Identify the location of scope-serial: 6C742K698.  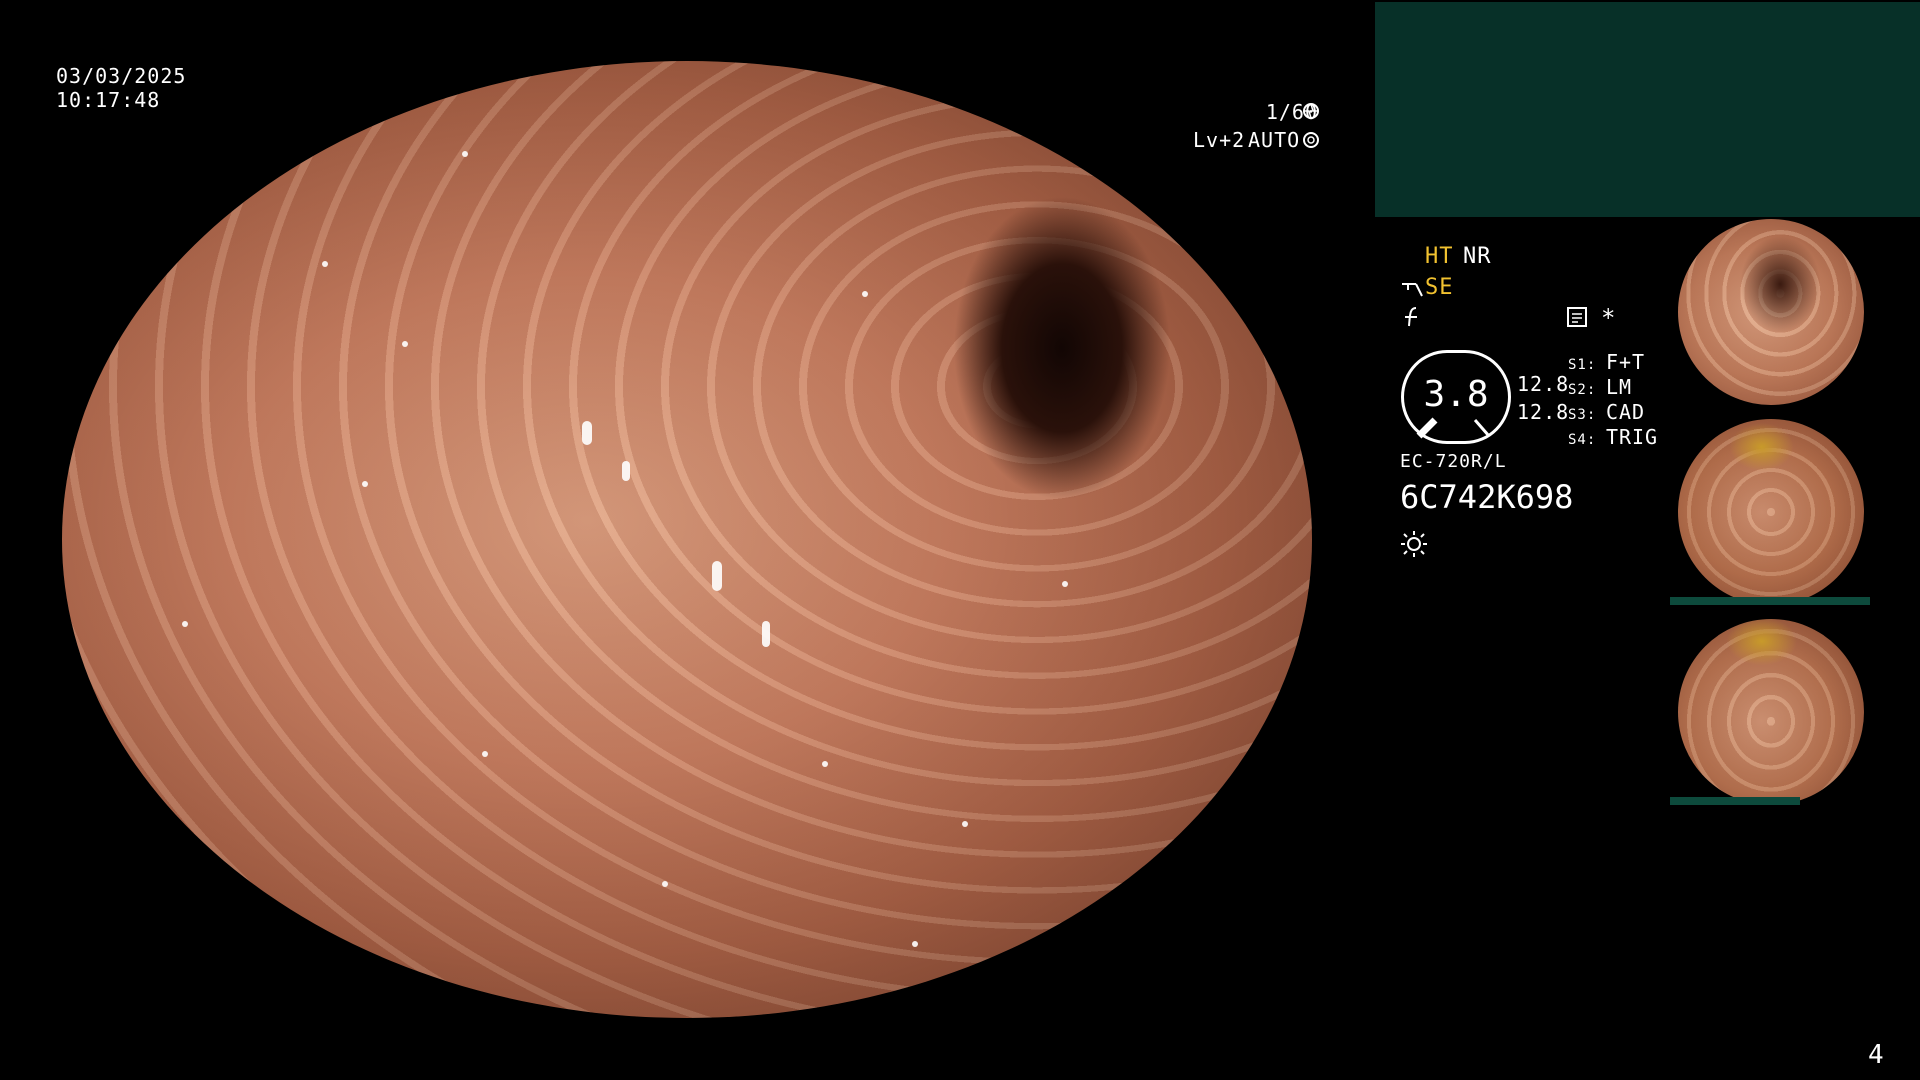
(1487, 497).